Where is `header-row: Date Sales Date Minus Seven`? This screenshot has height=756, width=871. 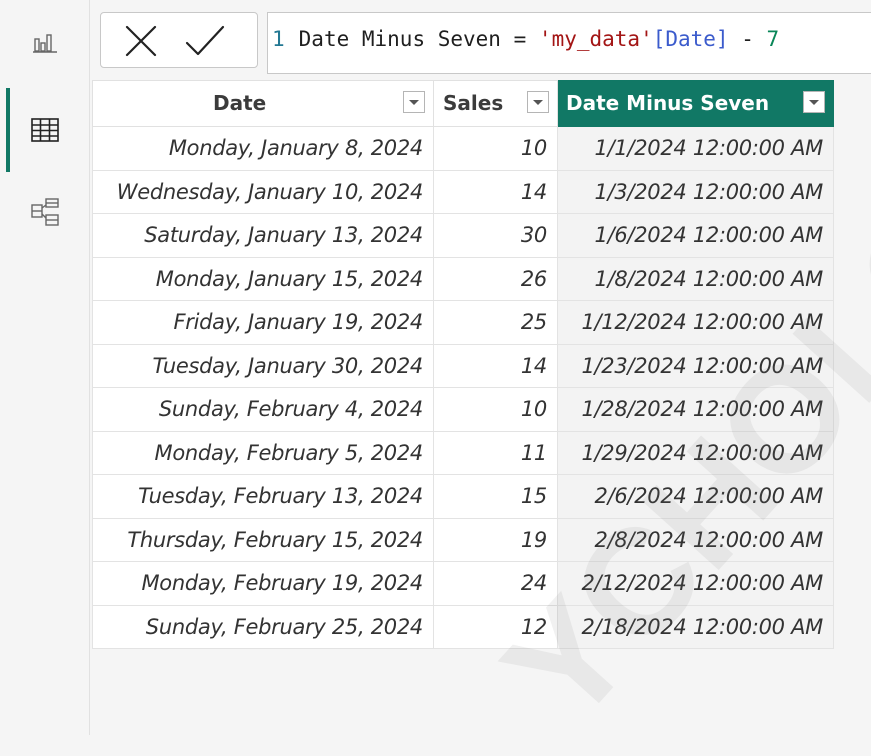
header-row: Date Sales Date Minus Seven is located at coordinates (463, 103).